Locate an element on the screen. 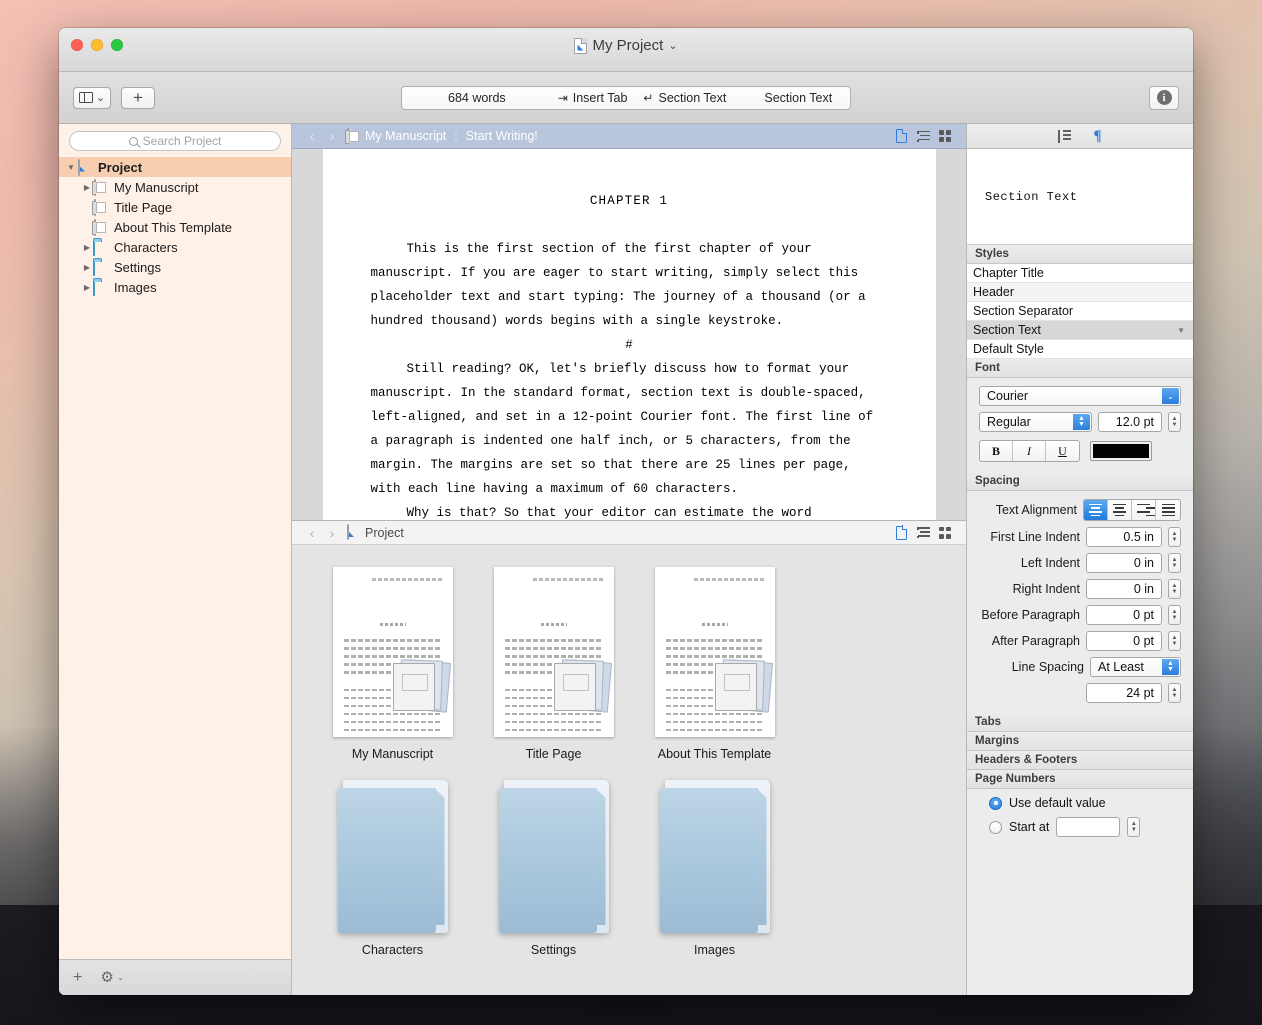 This screenshot has width=1262, height=1025. bold-button: B is located at coordinates (996, 451).